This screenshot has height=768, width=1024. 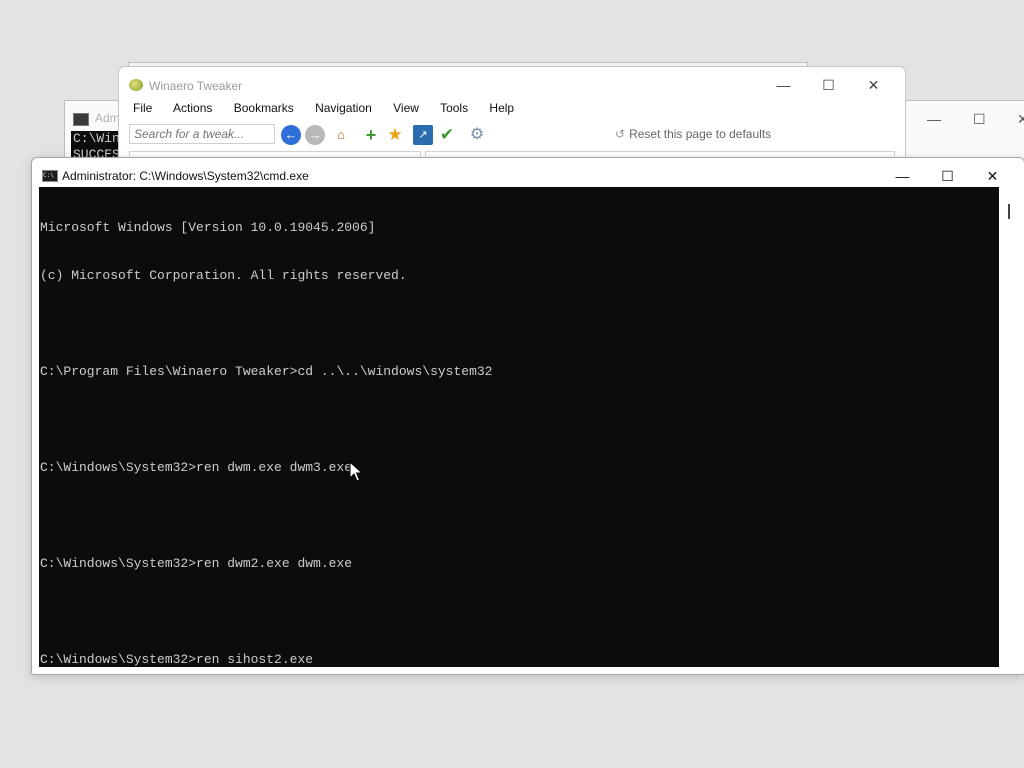 I want to click on console-line: C:\Windows\System32>ren dwm2.exe dwm.exe, so click(x=196, y=563).